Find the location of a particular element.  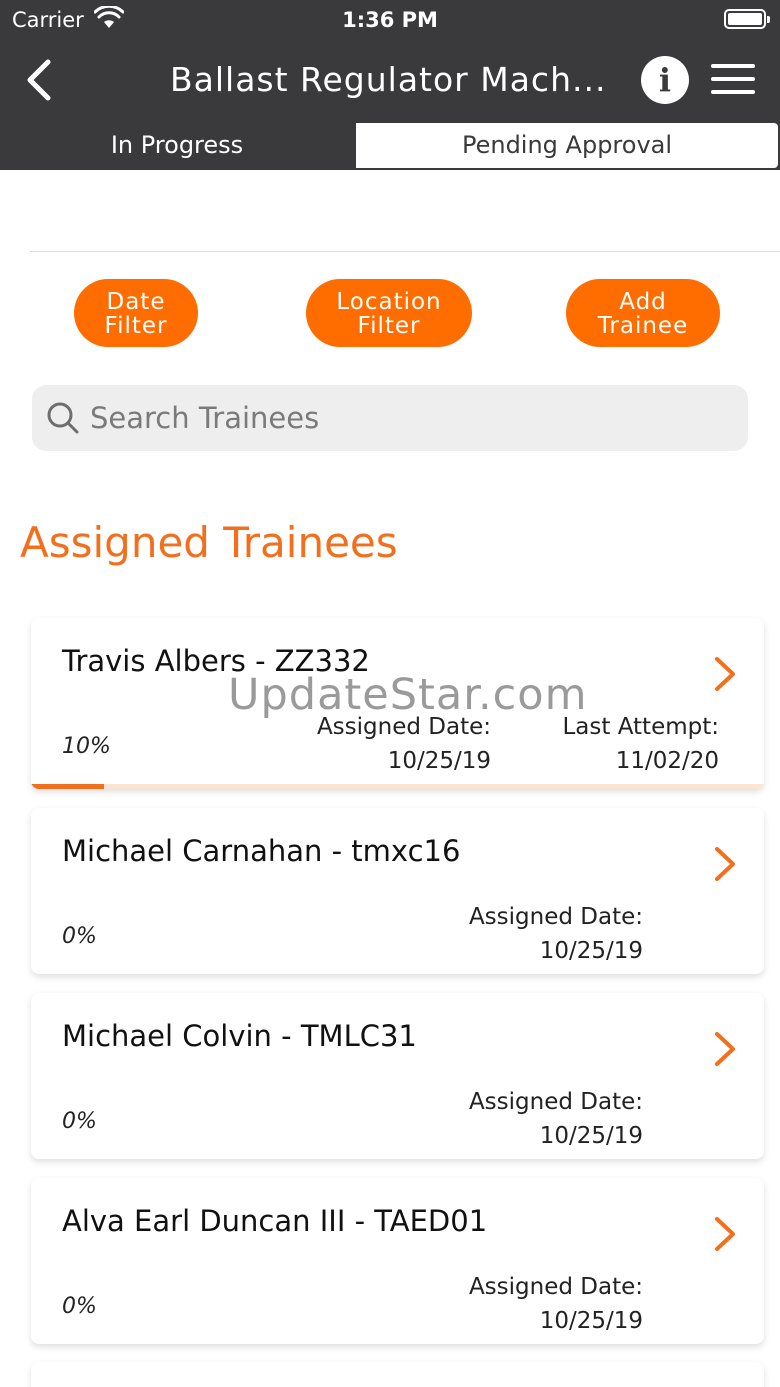

trainee-card-partial is located at coordinates (397, 1374).